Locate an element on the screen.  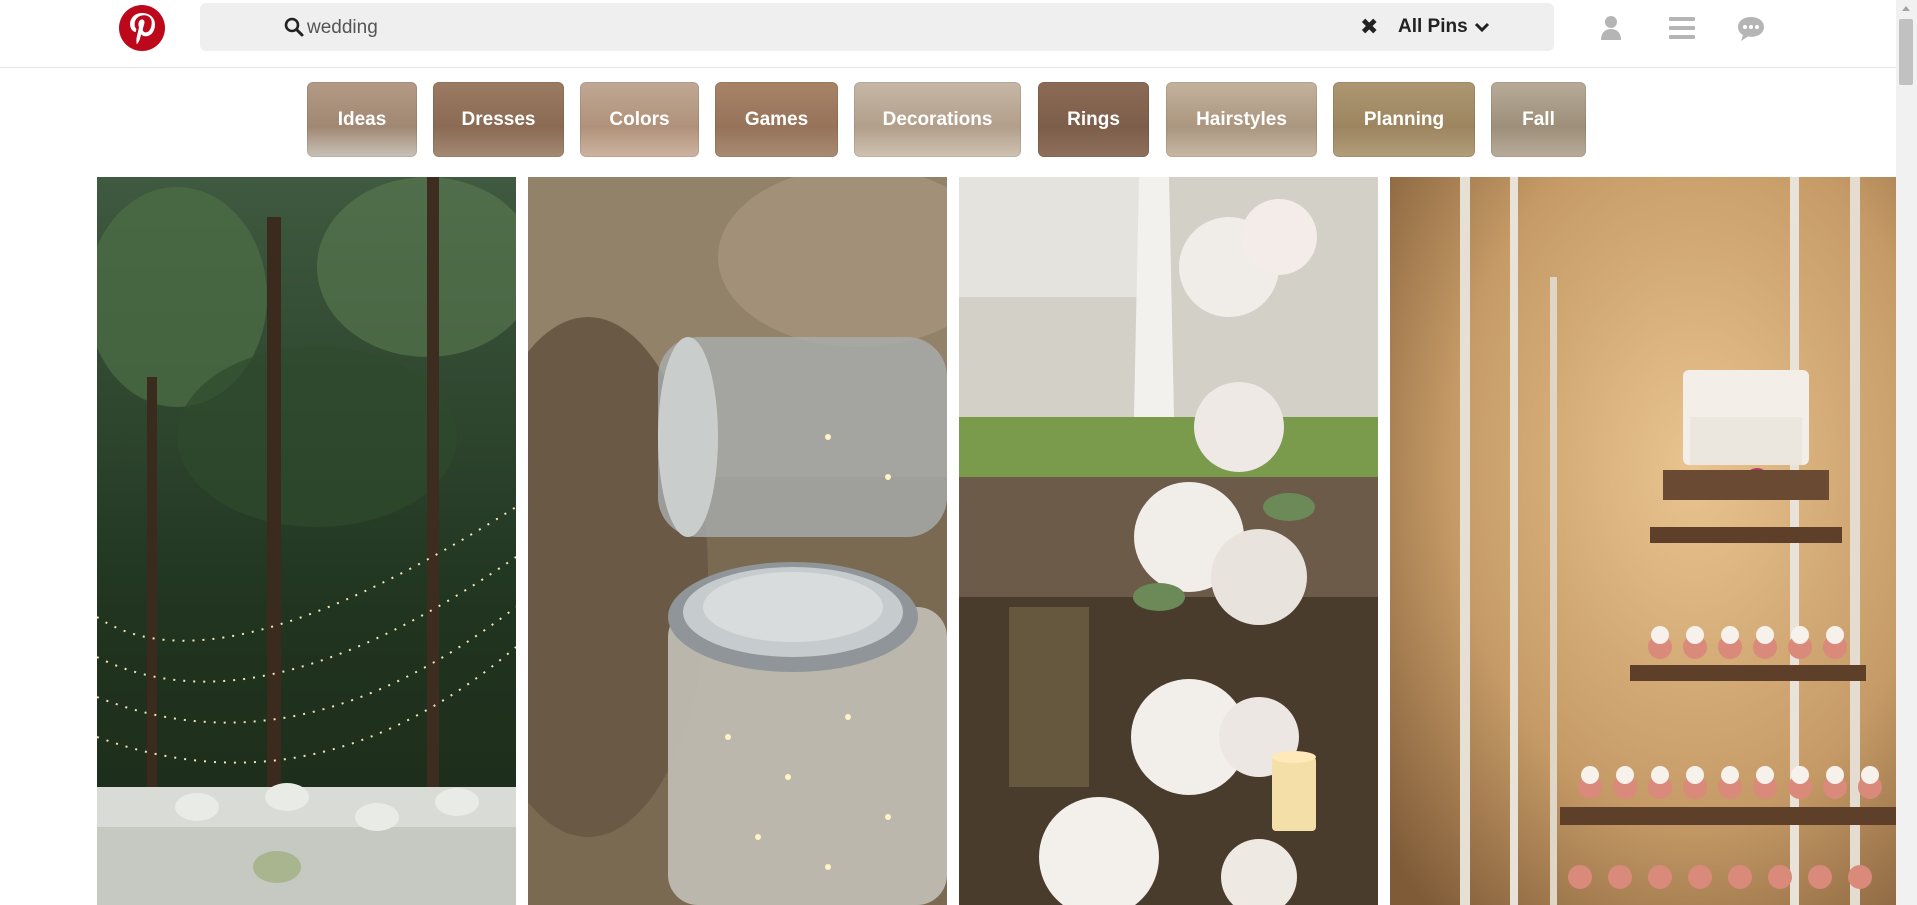
chevron-down-icon is located at coordinates (1481, 27).